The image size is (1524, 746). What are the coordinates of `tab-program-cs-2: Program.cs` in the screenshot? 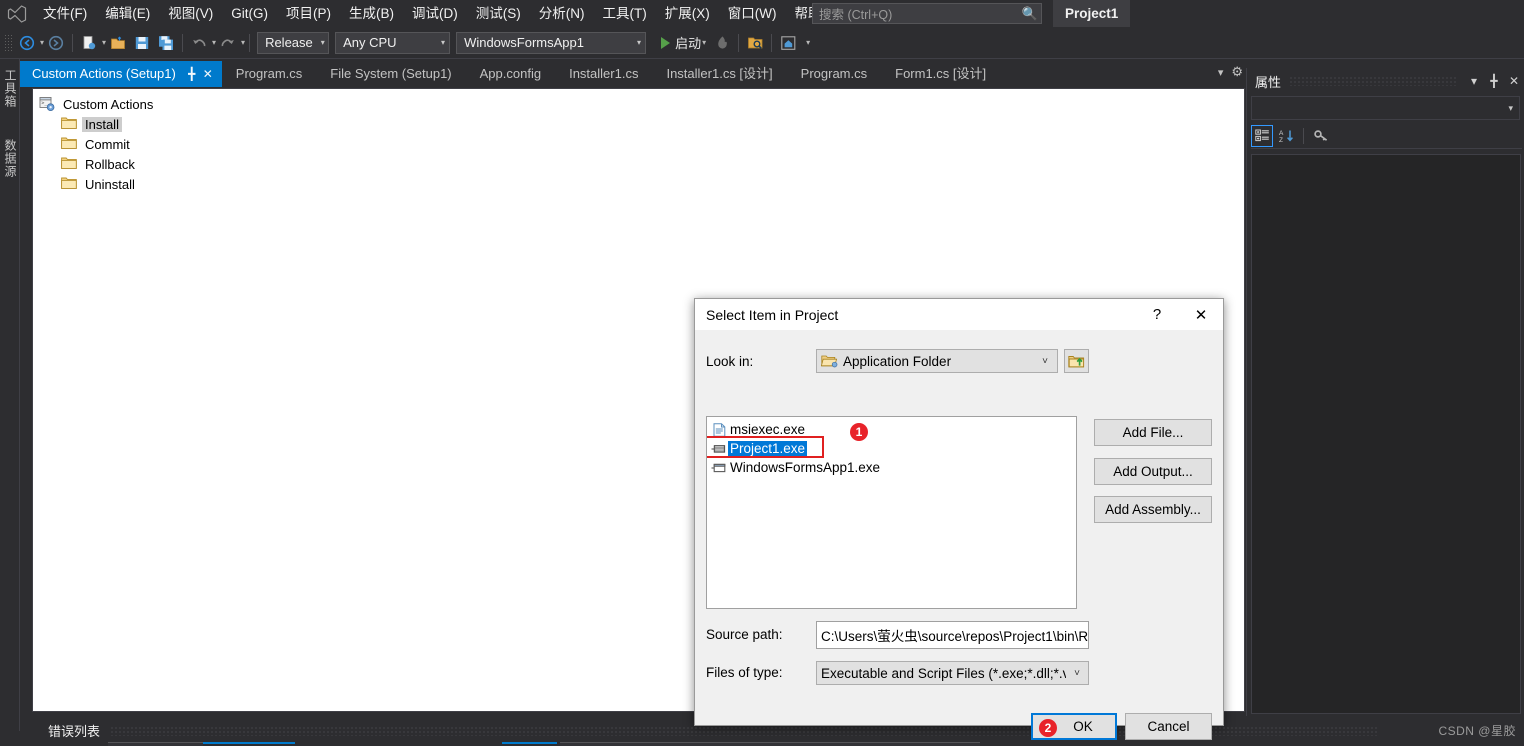 It's located at (834, 74).